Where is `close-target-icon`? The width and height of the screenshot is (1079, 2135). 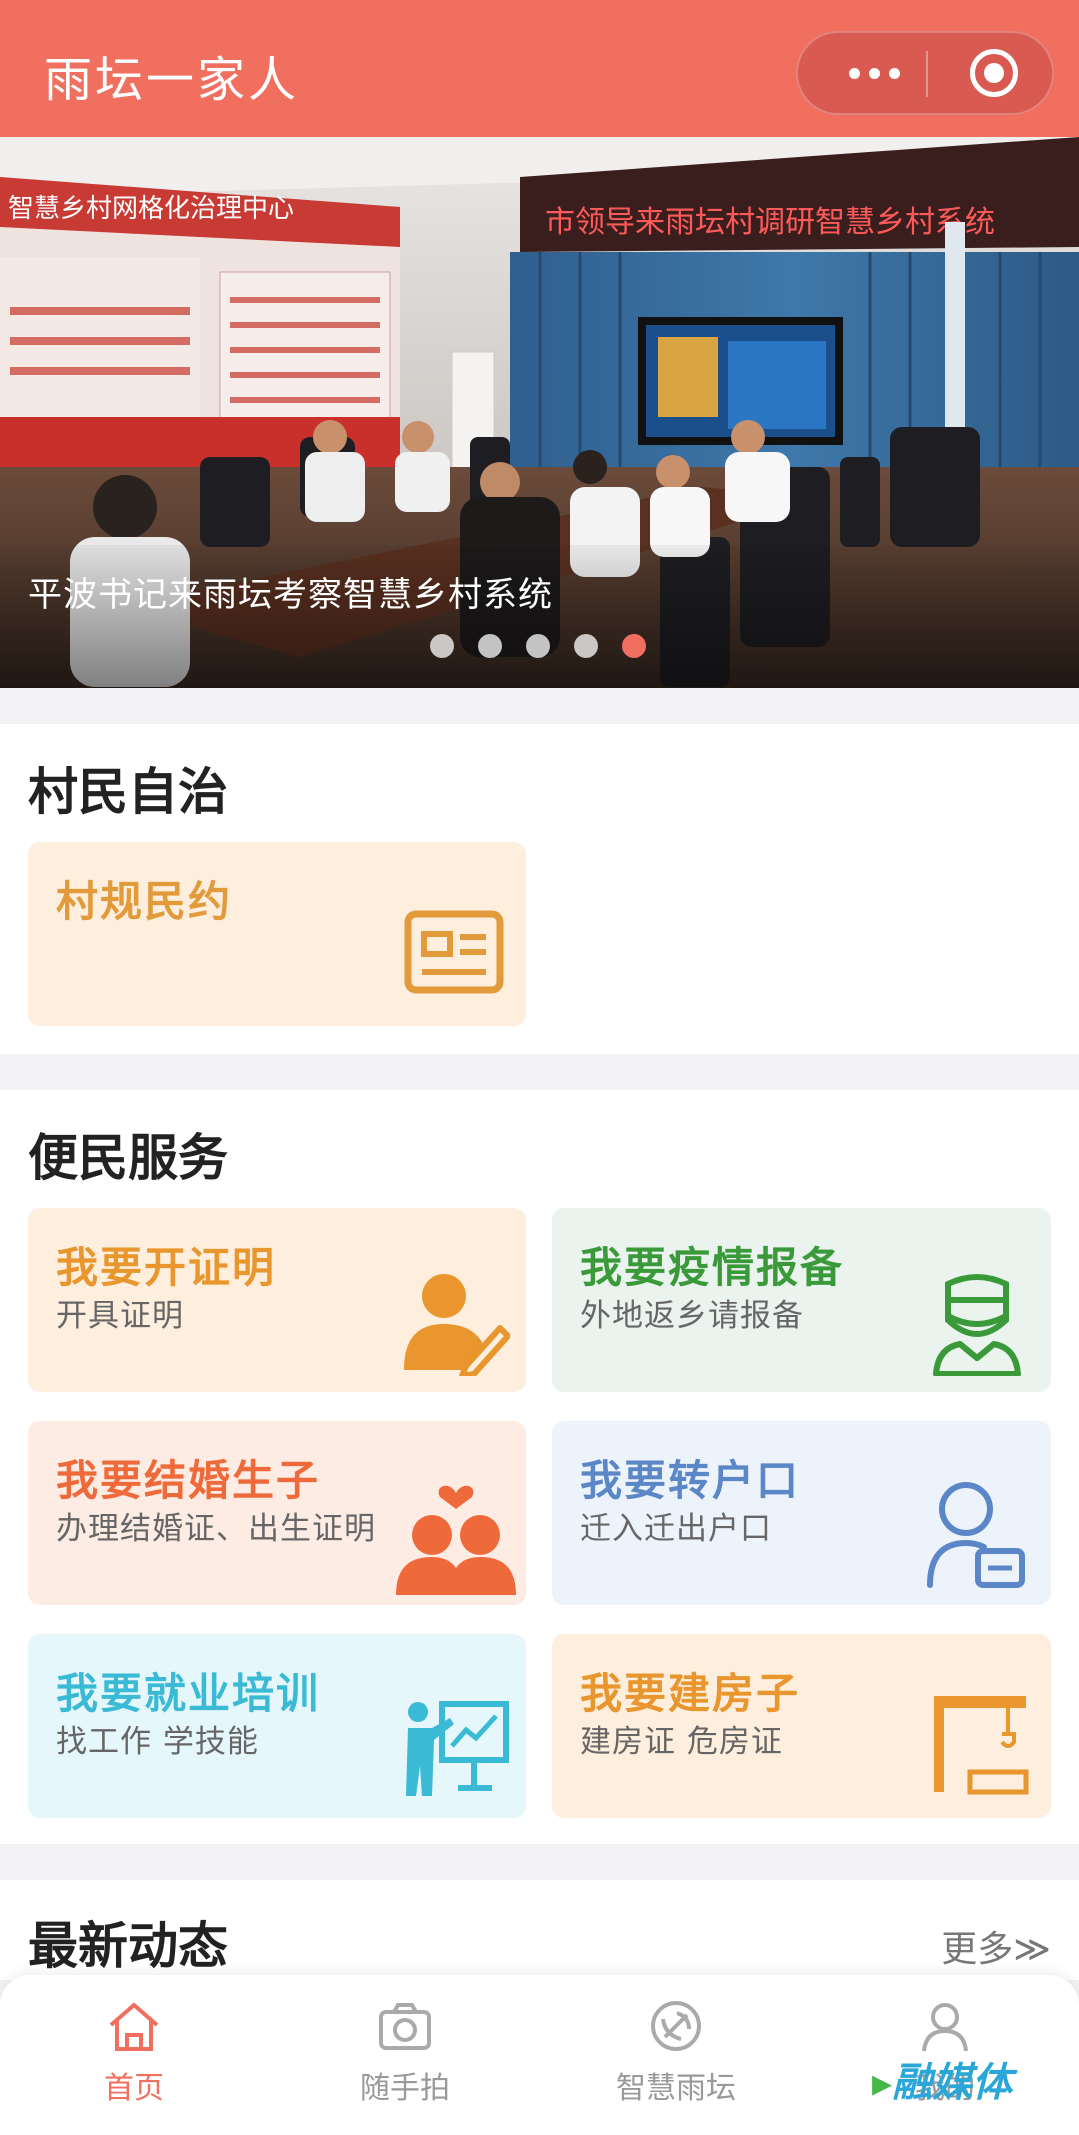 close-target-icon is located at coordinates (994, 73).